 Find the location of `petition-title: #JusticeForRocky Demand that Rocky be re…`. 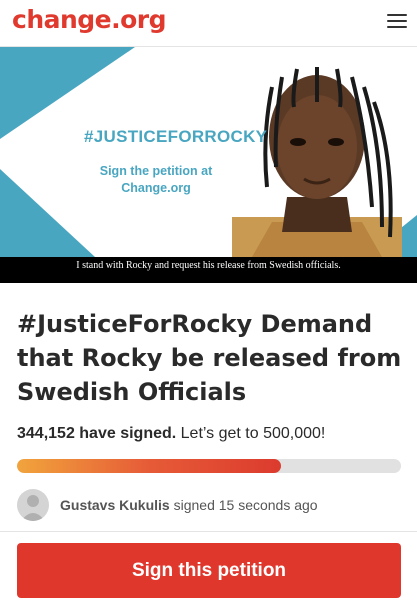

petition-title: #JusticeForRocky Demand that Rocky be re… is located at coordinates (209, 358).